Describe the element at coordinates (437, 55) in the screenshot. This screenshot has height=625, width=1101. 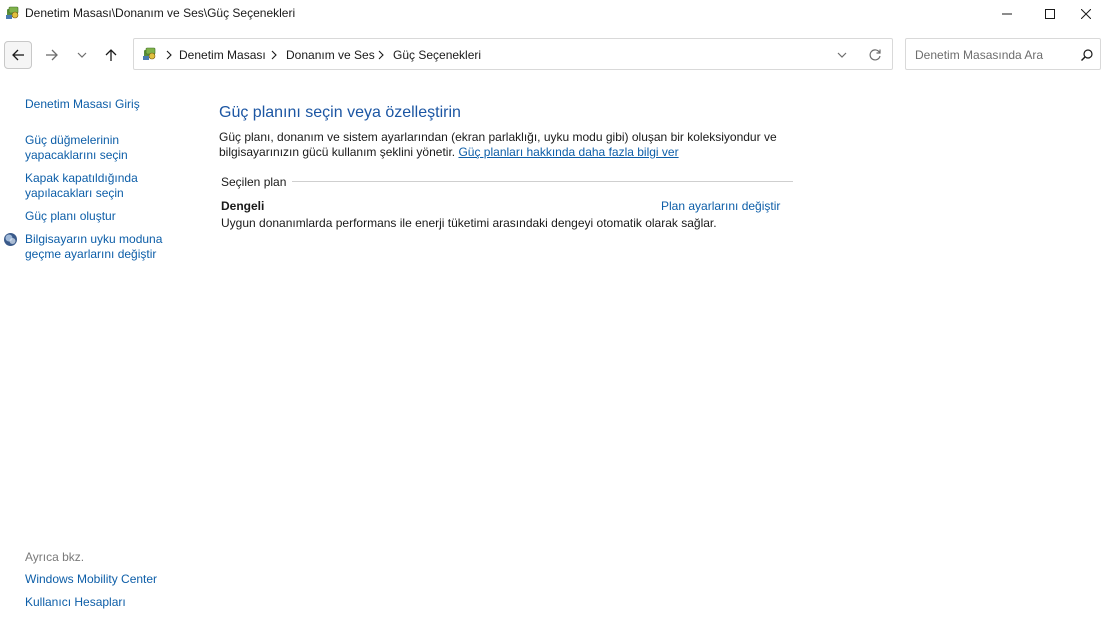
I see `breadcrumb-item: Güç Seçenekleri` at that location.